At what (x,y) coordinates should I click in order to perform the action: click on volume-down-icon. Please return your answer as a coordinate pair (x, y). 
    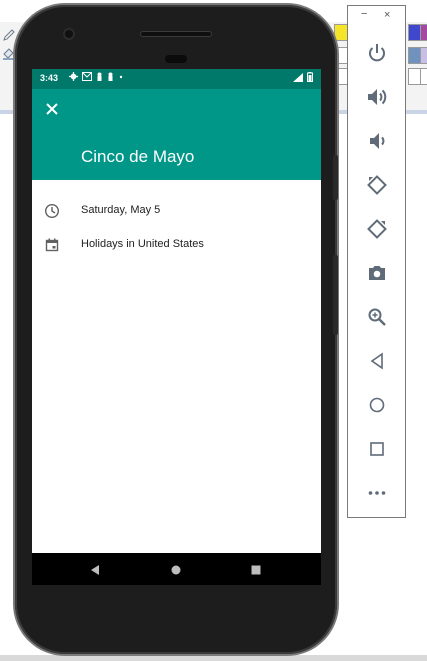
    Looking at the image, I should click on (377, 141).